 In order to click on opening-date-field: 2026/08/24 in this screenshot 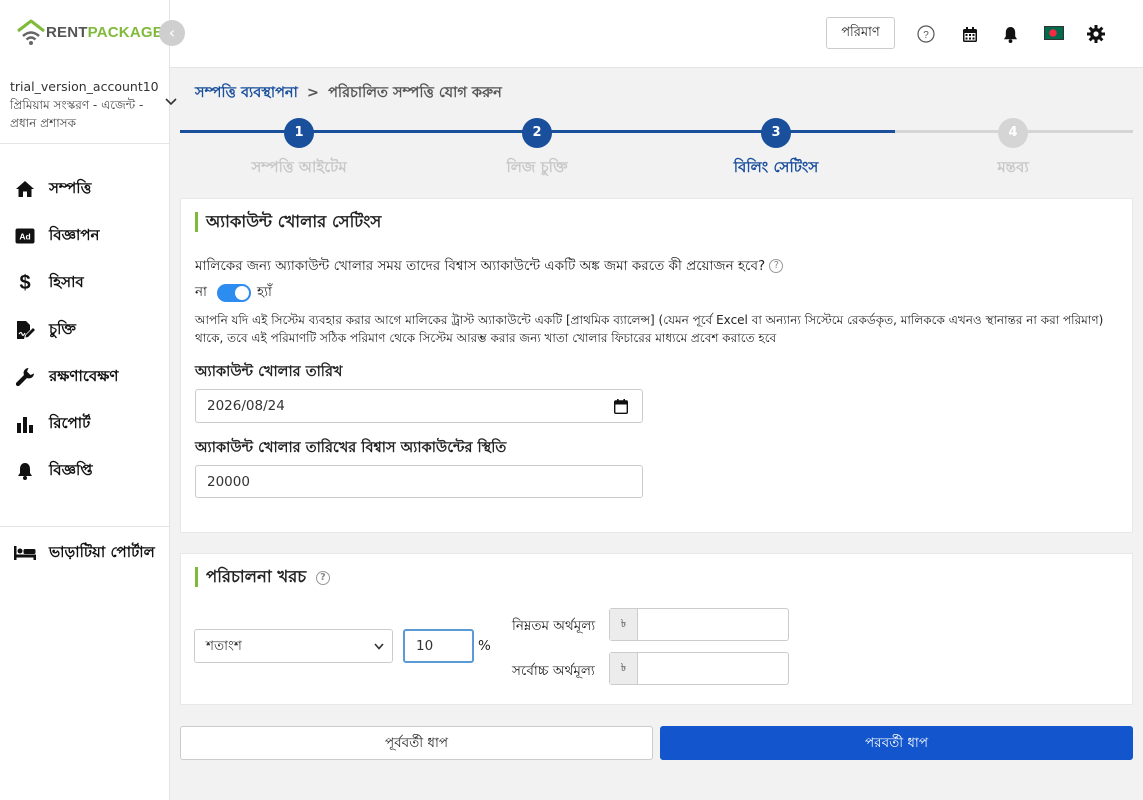, I will do `click(419, 406)`.